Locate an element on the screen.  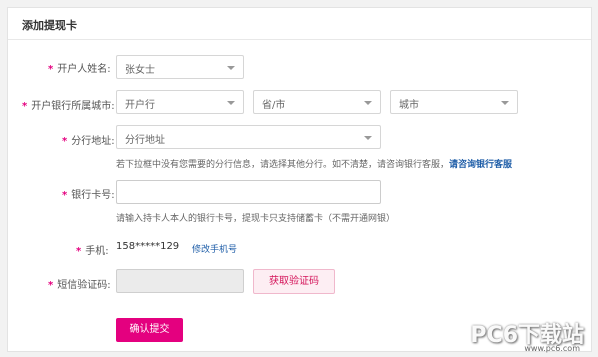
holder-select: 张女士 is located at coordinates (180, 67).